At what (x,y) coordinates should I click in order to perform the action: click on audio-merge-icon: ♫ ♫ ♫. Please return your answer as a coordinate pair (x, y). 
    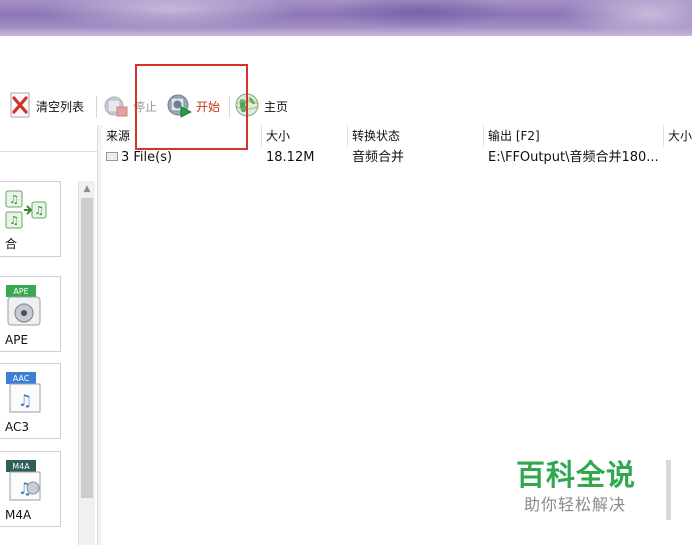
    Looking at the image, I should click on (25, 209).